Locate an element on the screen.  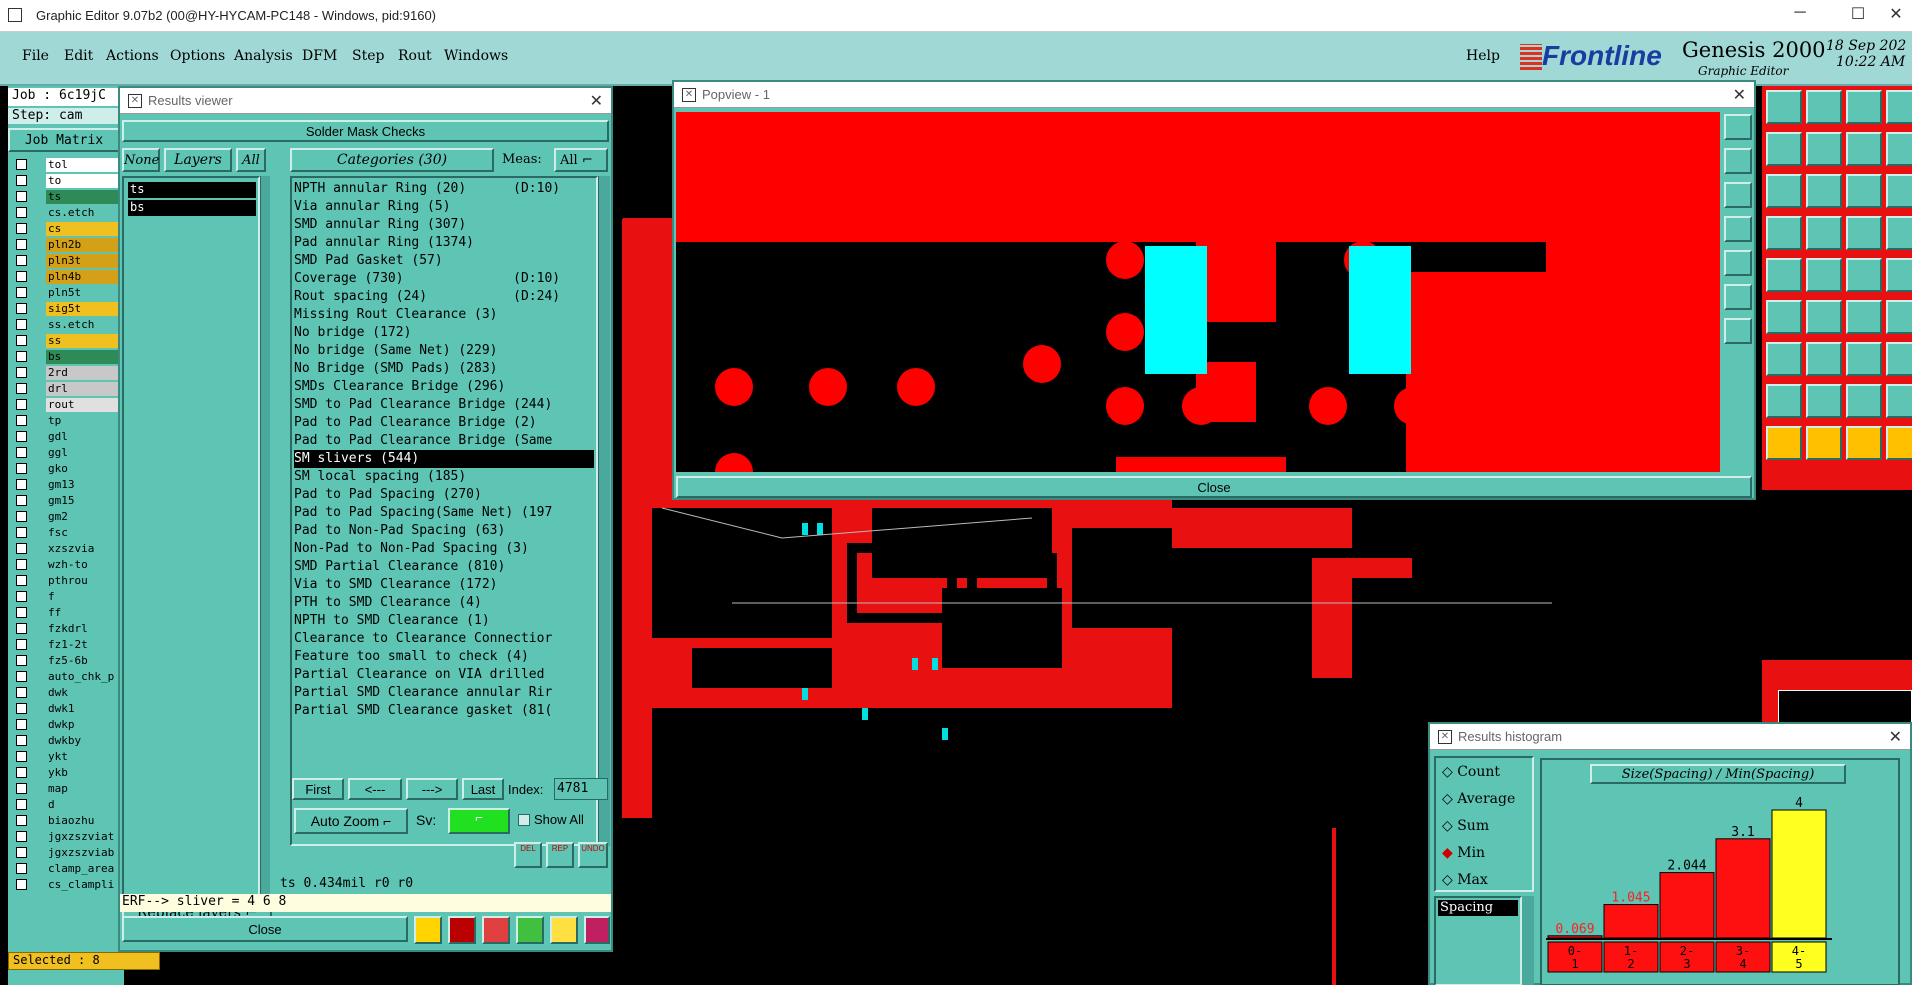
pop-pan-icon is located at coordinates (1738, 161).